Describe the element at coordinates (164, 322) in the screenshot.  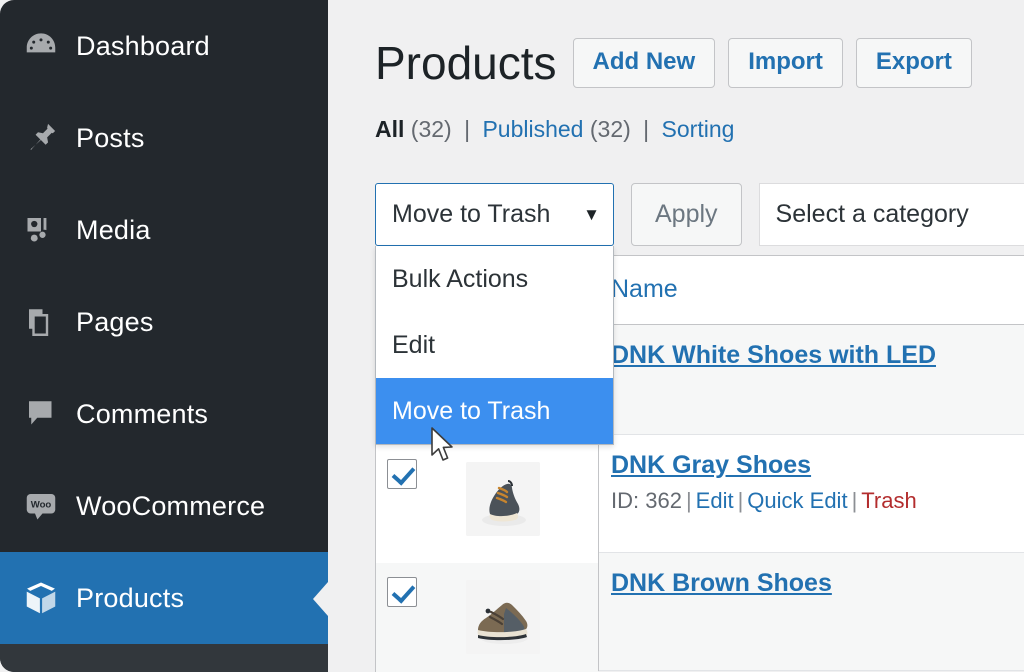
I see `sidebar-item-pages: Pages` at that location.